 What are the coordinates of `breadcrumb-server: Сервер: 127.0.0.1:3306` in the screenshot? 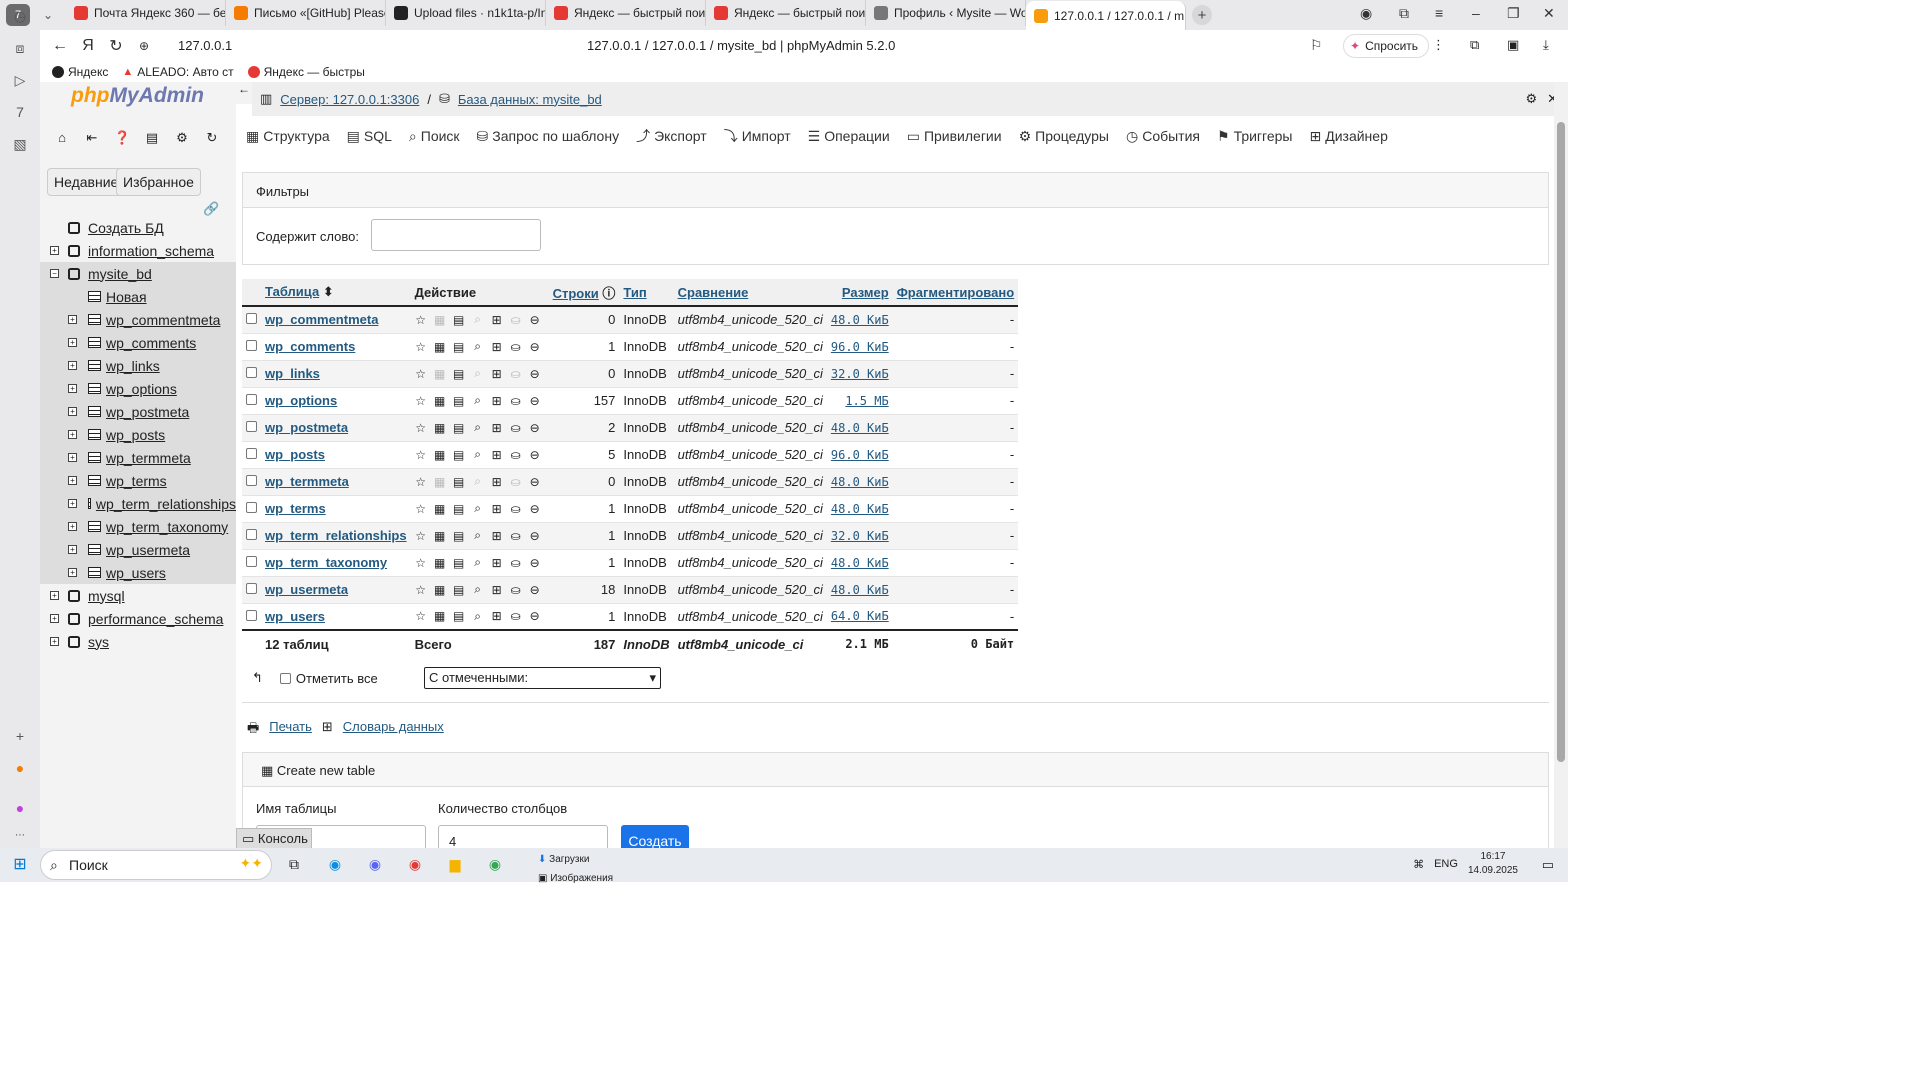 It's located at (349, 99).